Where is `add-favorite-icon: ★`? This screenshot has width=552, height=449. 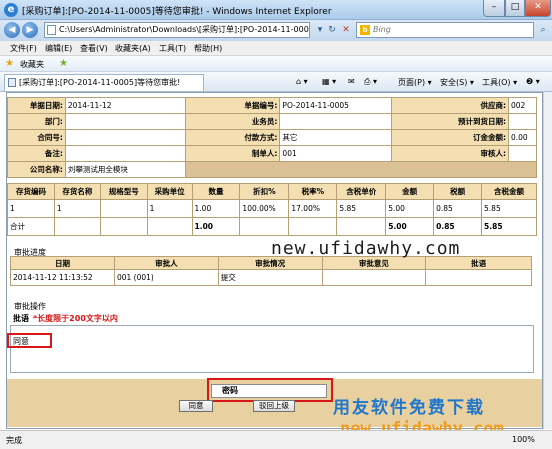 add-favorite-icon: ★ is located at coordinates (63, 63).